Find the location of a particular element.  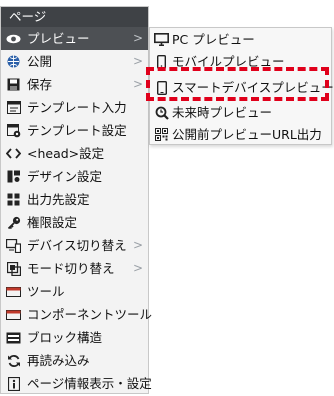

menu-item-tool: ツール is located at coordinates (74, 291).